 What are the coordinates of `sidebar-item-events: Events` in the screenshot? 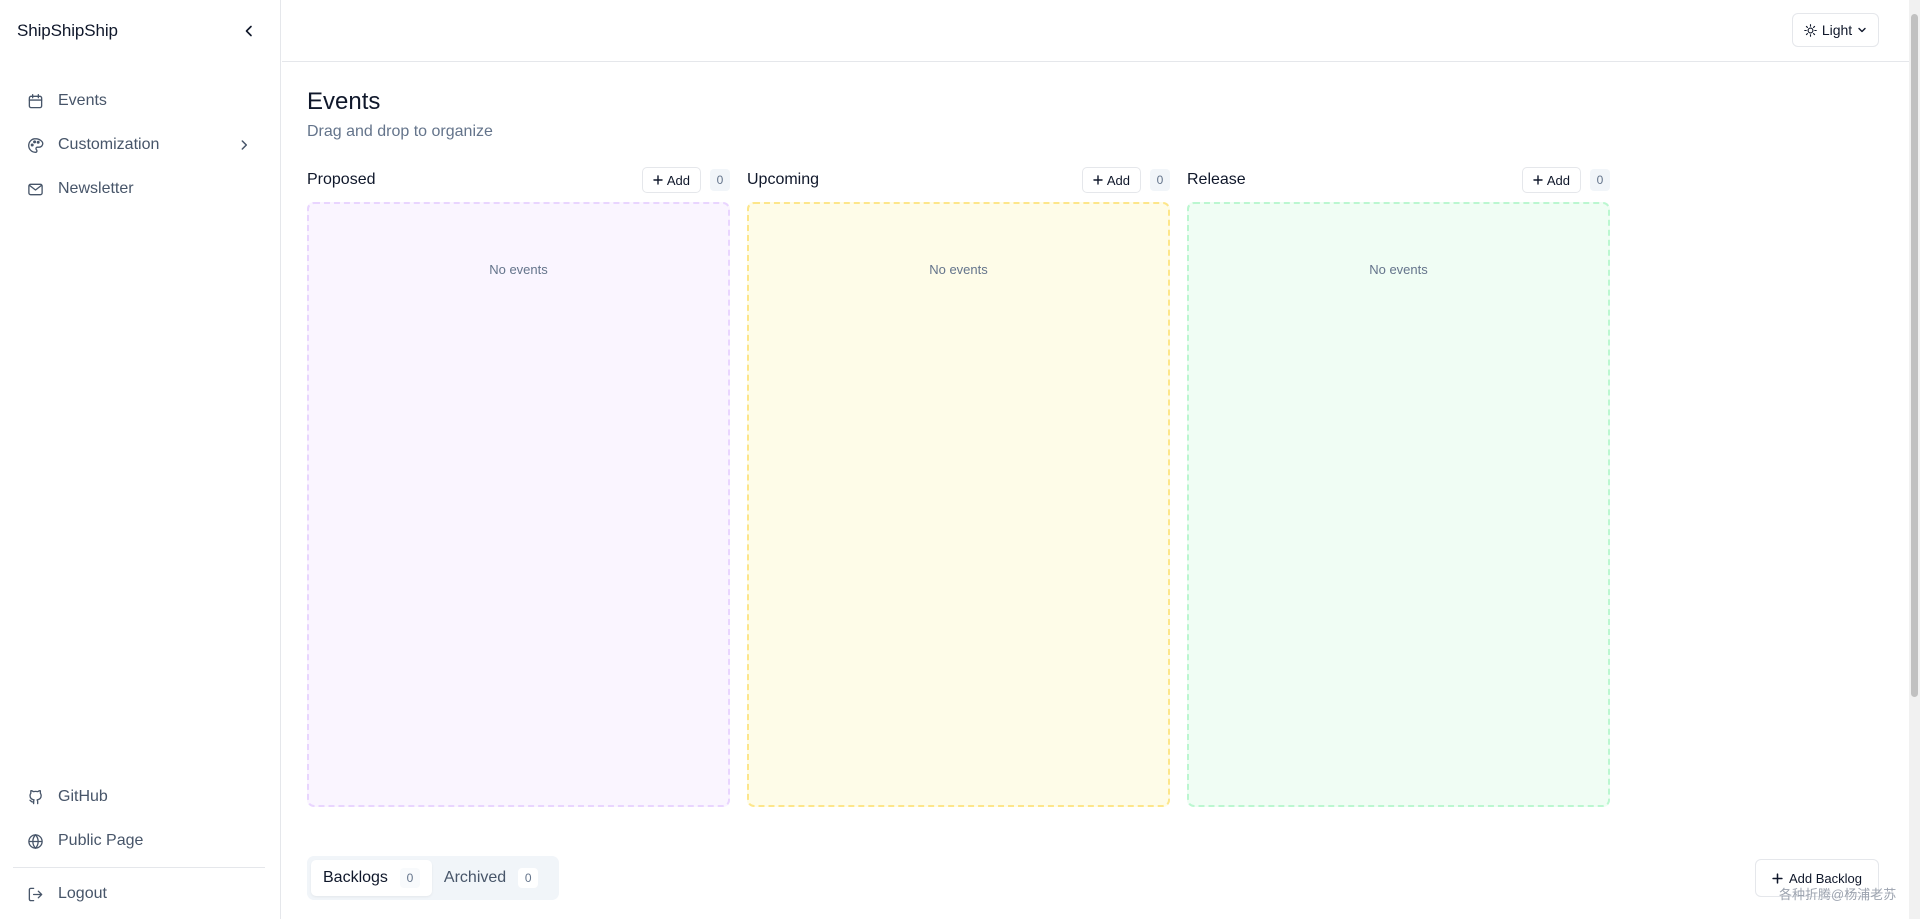 It's located at (140, 101).